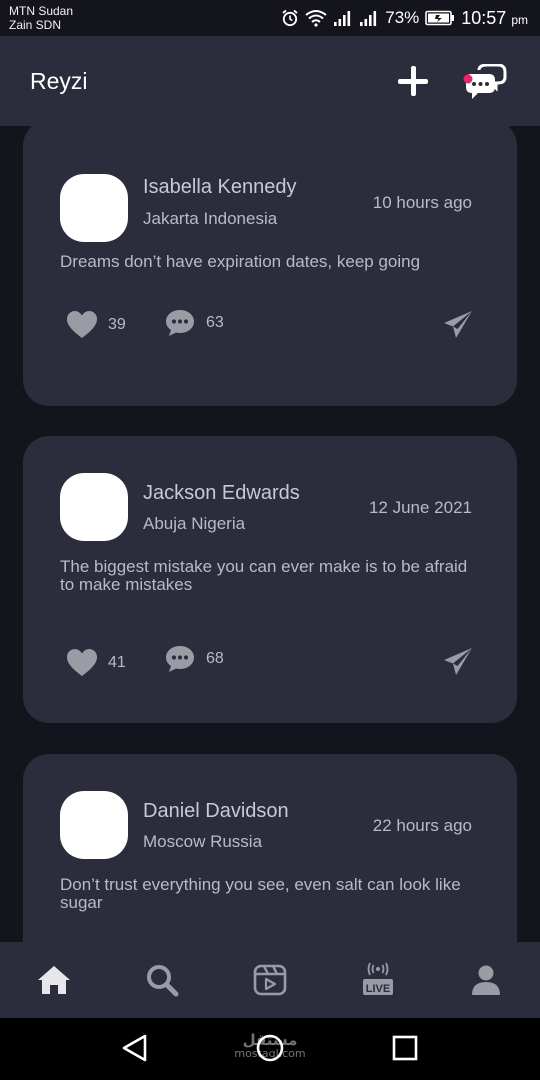 The width and height of the screenshot is (540, 1080). What do you see at coordinates (35, 25) in the screenshot?
I see `carrier-2: Zain SDN` at bounding box center [35, 25].